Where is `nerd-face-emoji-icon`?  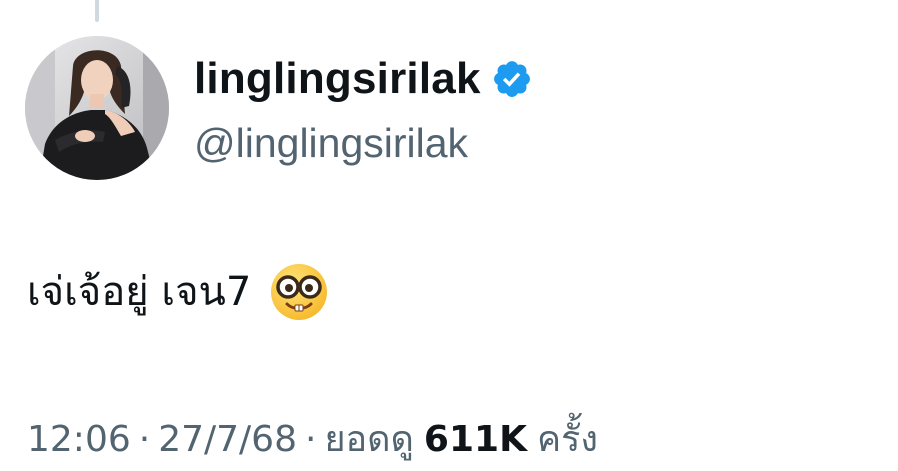
nerd-face-emoji-icon is located at coordinates (299, 292).